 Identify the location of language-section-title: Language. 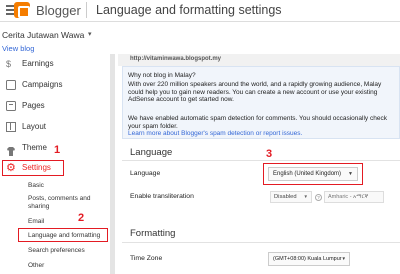
(151, 152).